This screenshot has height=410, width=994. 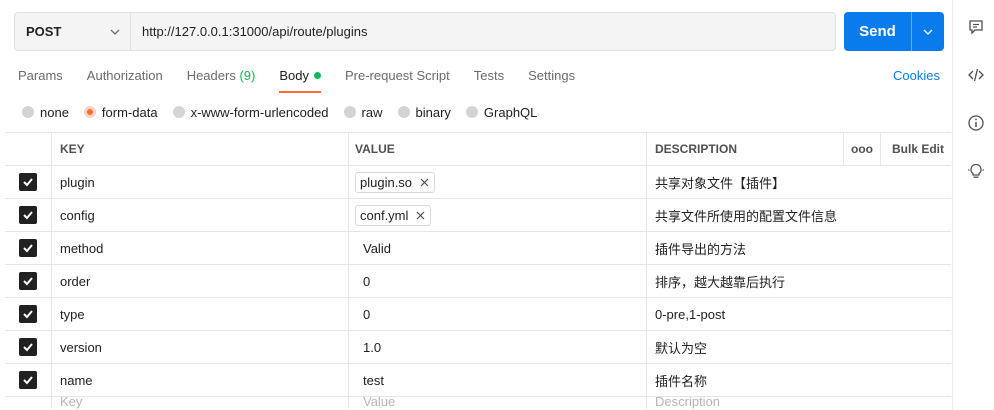 I want to click on value-cell: plugin.so, so click(x=497, y=182).